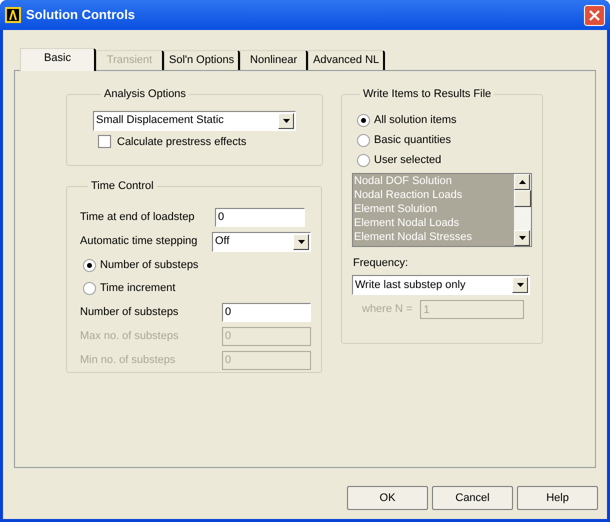 Image resolution: width=610 pixels, height=522 pixels. I want to click on group-title: Write Items to Results File, so click(427, 94).